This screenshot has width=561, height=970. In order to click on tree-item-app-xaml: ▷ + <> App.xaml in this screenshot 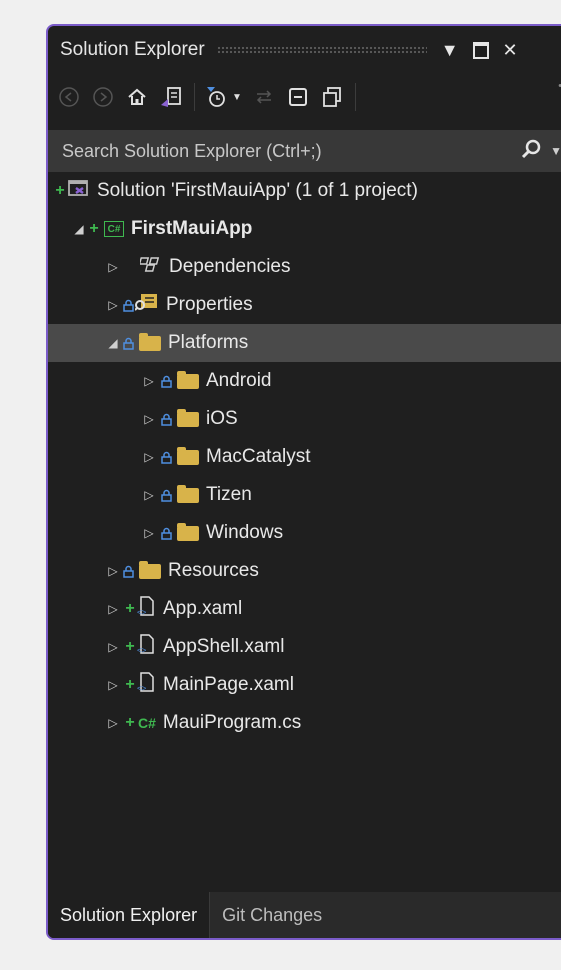, I will do `click(304, 609)`.